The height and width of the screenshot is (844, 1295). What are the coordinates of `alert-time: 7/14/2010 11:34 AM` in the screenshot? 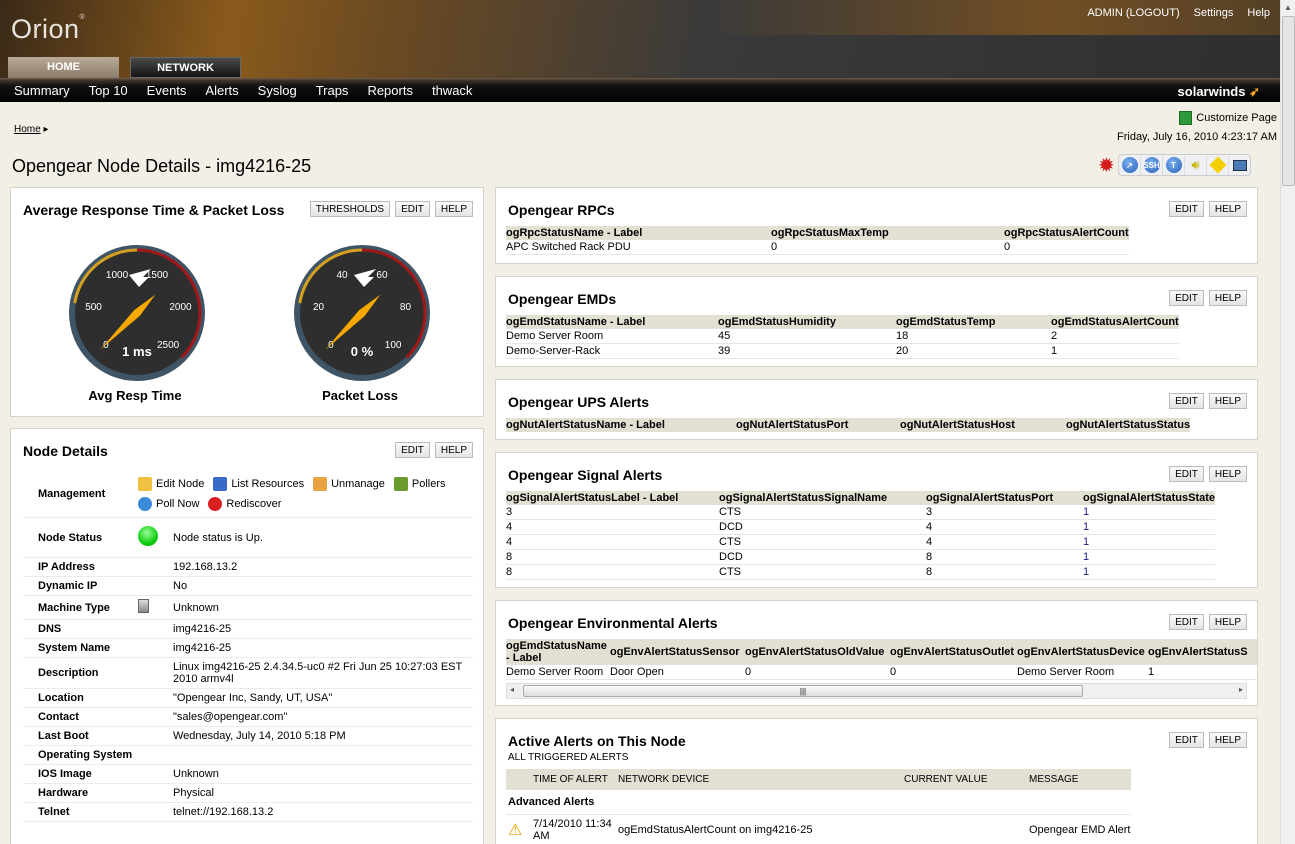 It's located at (575, 829).